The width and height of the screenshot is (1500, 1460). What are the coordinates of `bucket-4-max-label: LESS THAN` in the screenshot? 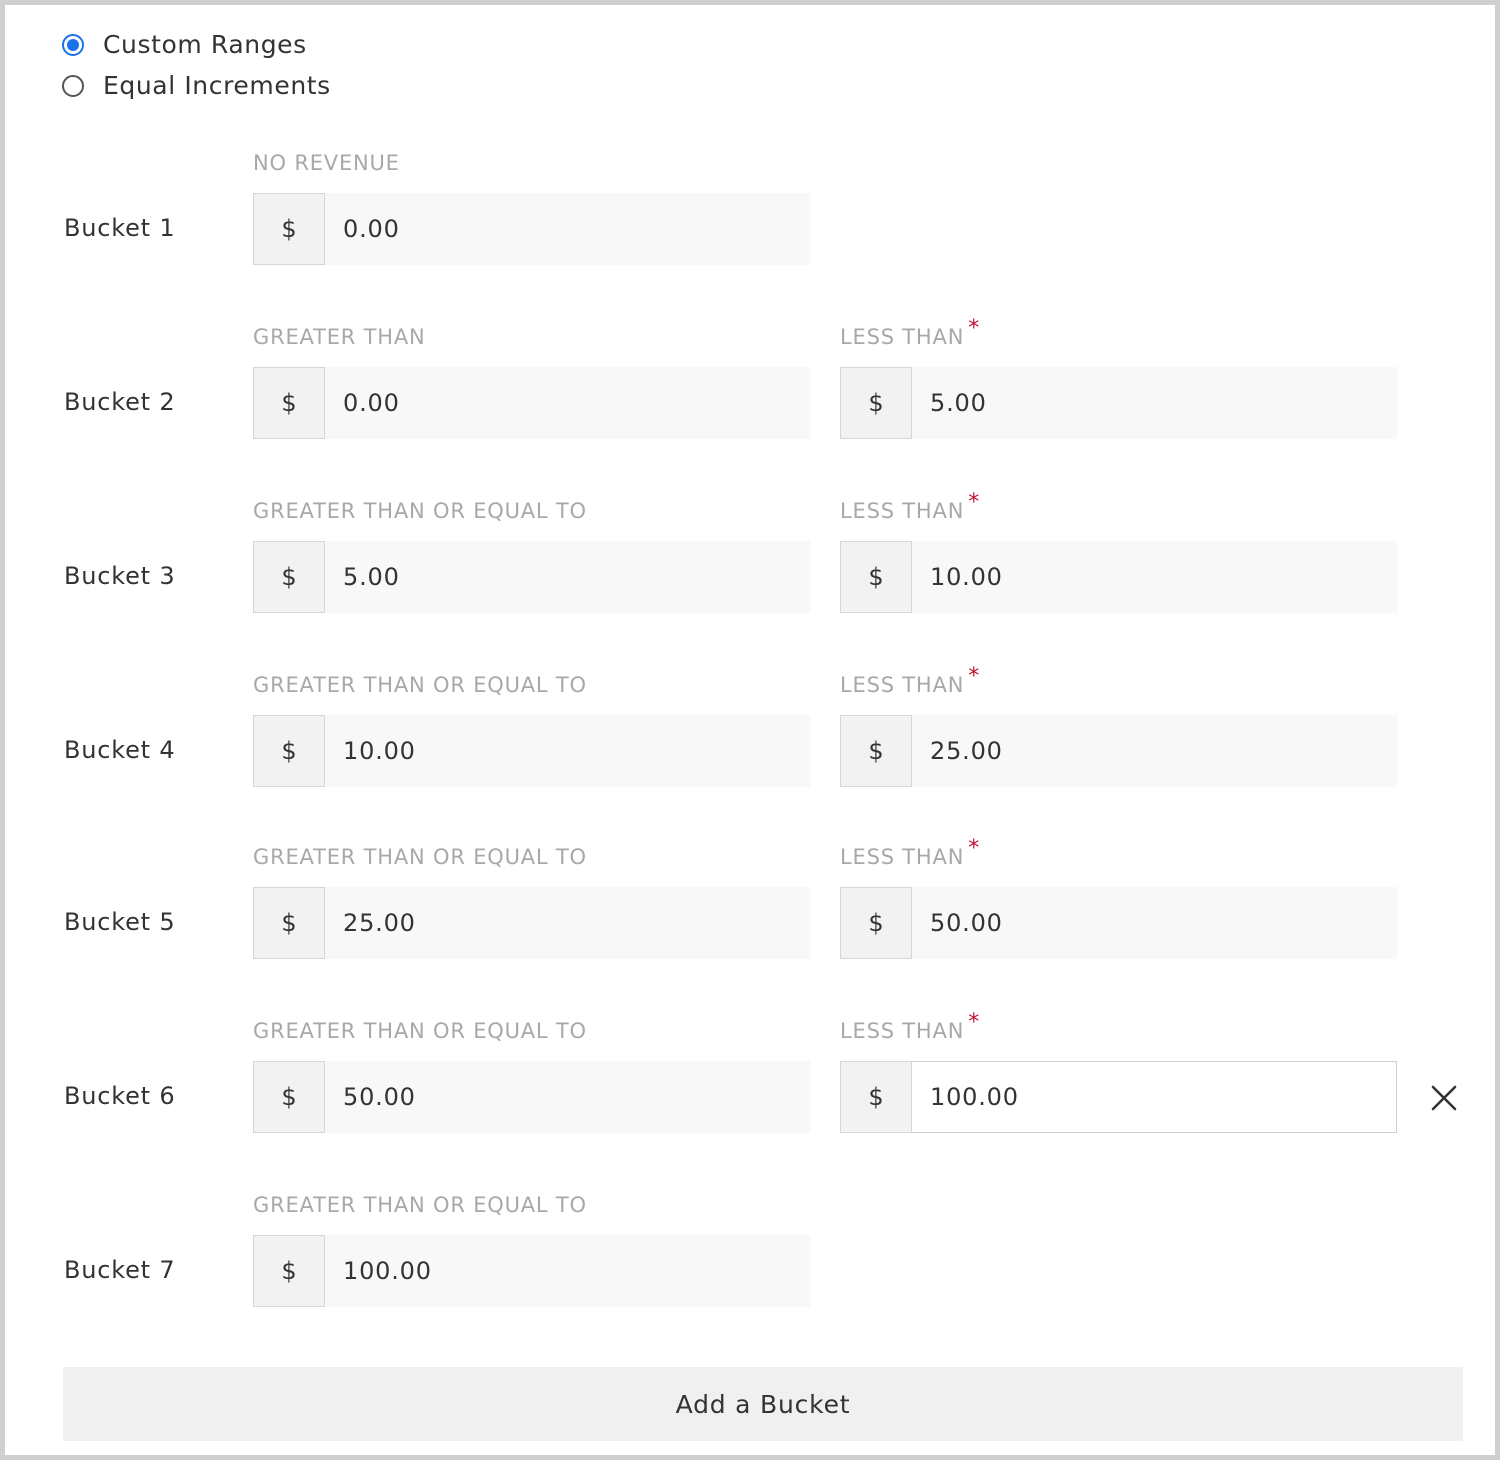 It's located at (902, 685).